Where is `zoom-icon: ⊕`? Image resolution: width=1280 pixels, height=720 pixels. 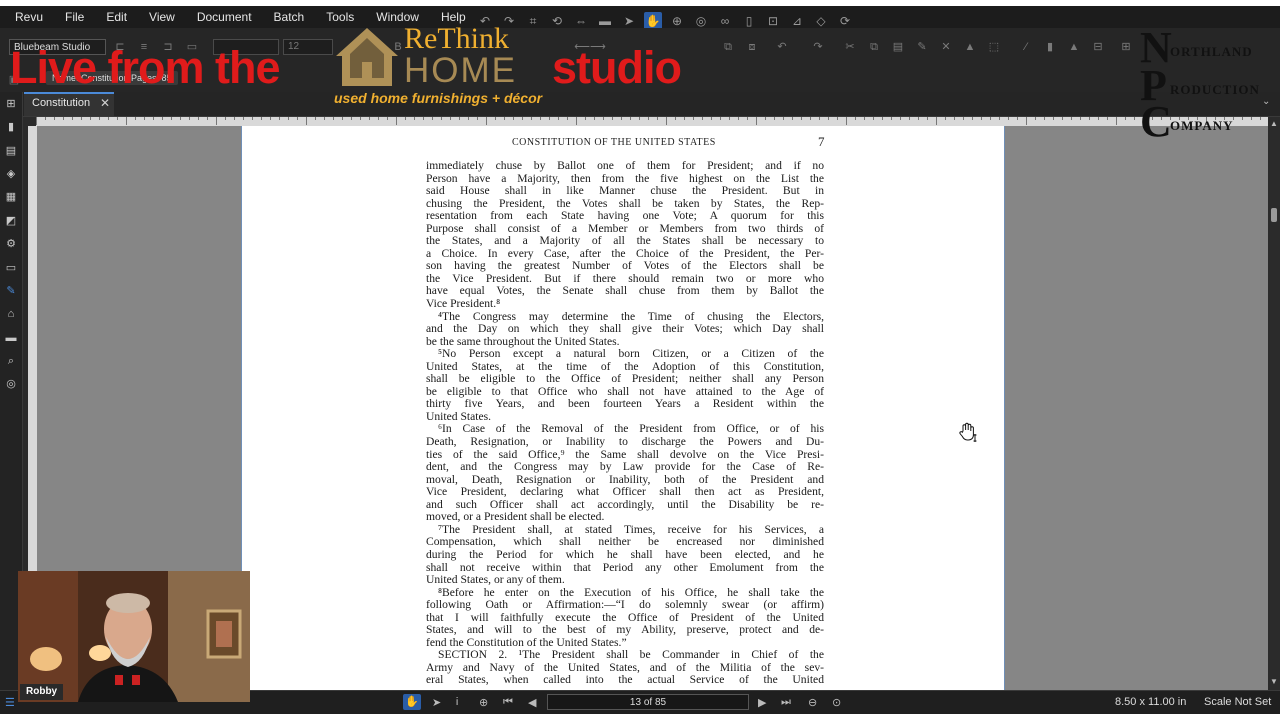
zoom-icon: ⊕ is located at coordinates (483, 702).